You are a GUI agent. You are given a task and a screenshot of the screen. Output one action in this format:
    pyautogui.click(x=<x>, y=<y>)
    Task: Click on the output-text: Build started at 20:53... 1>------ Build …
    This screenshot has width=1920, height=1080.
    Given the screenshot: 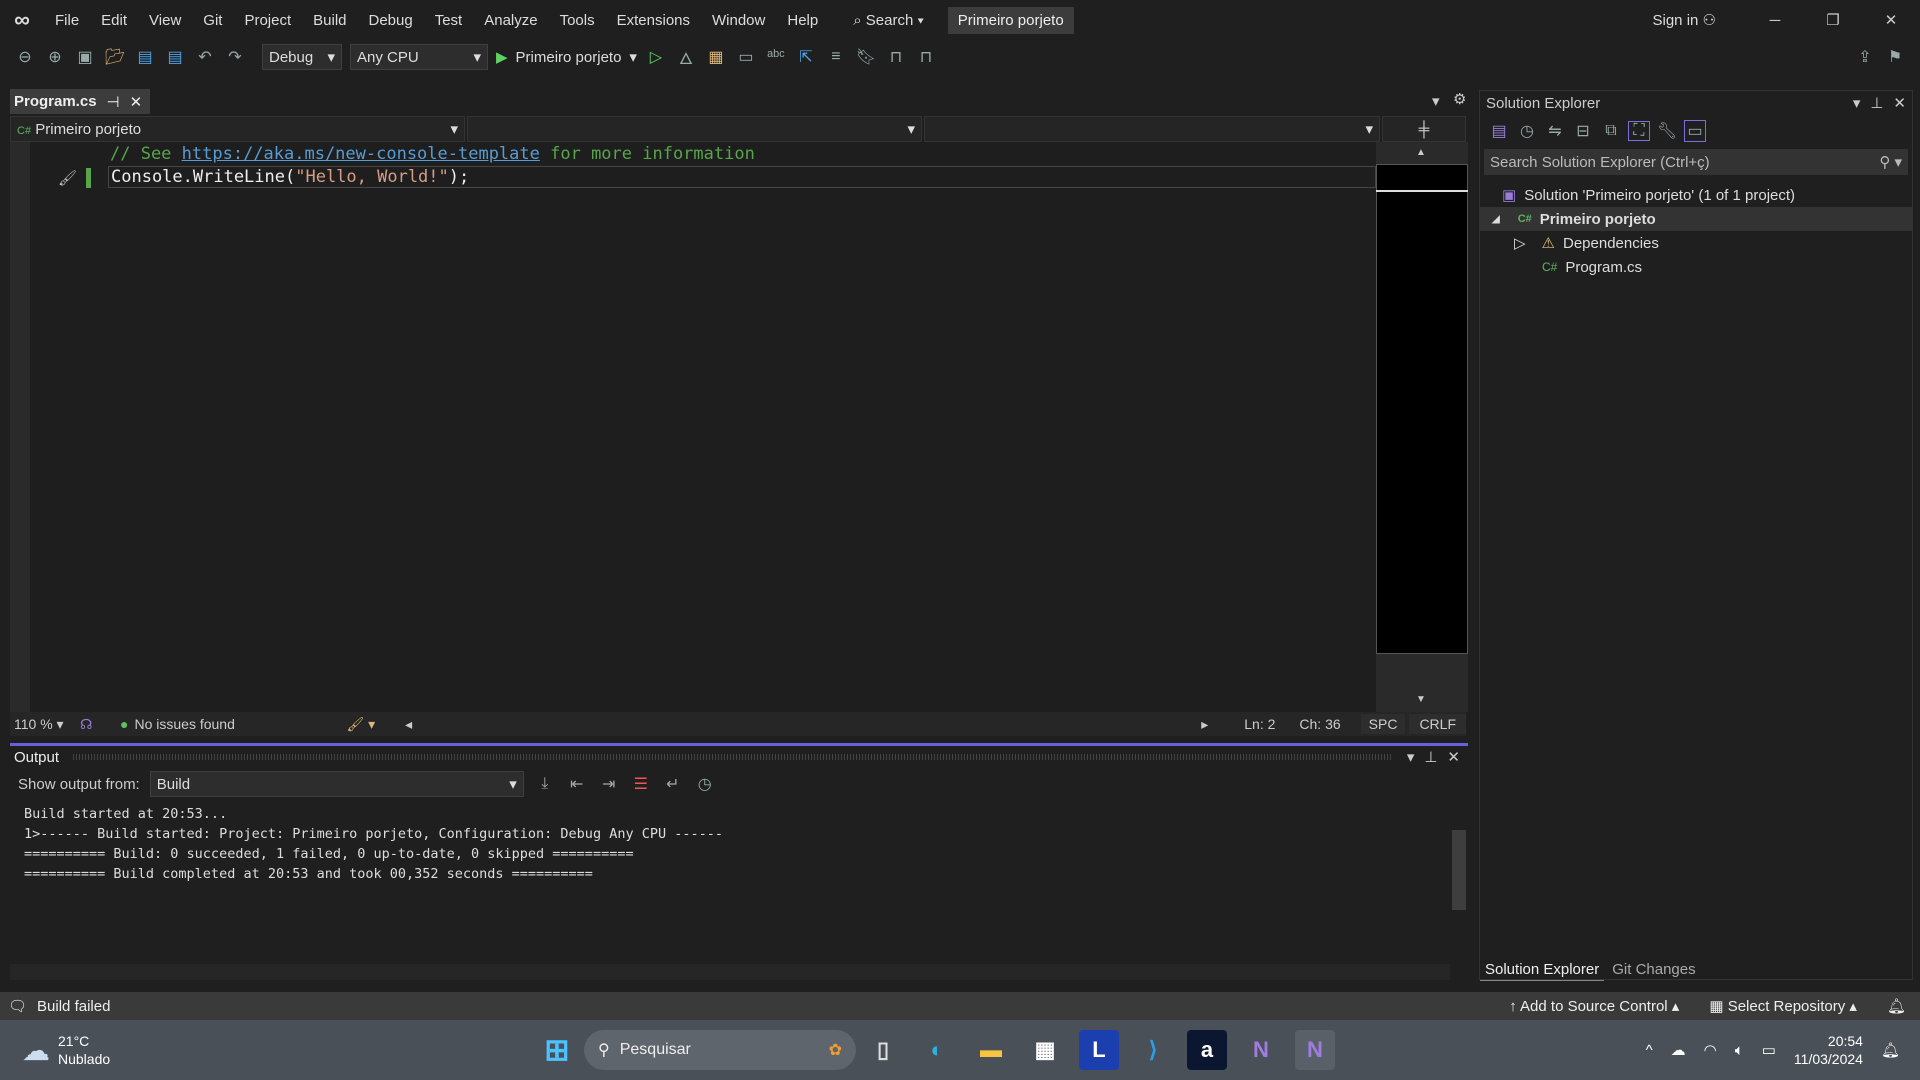 What is the action you would take?
    pyautogui.click(x=739, y=842)
    